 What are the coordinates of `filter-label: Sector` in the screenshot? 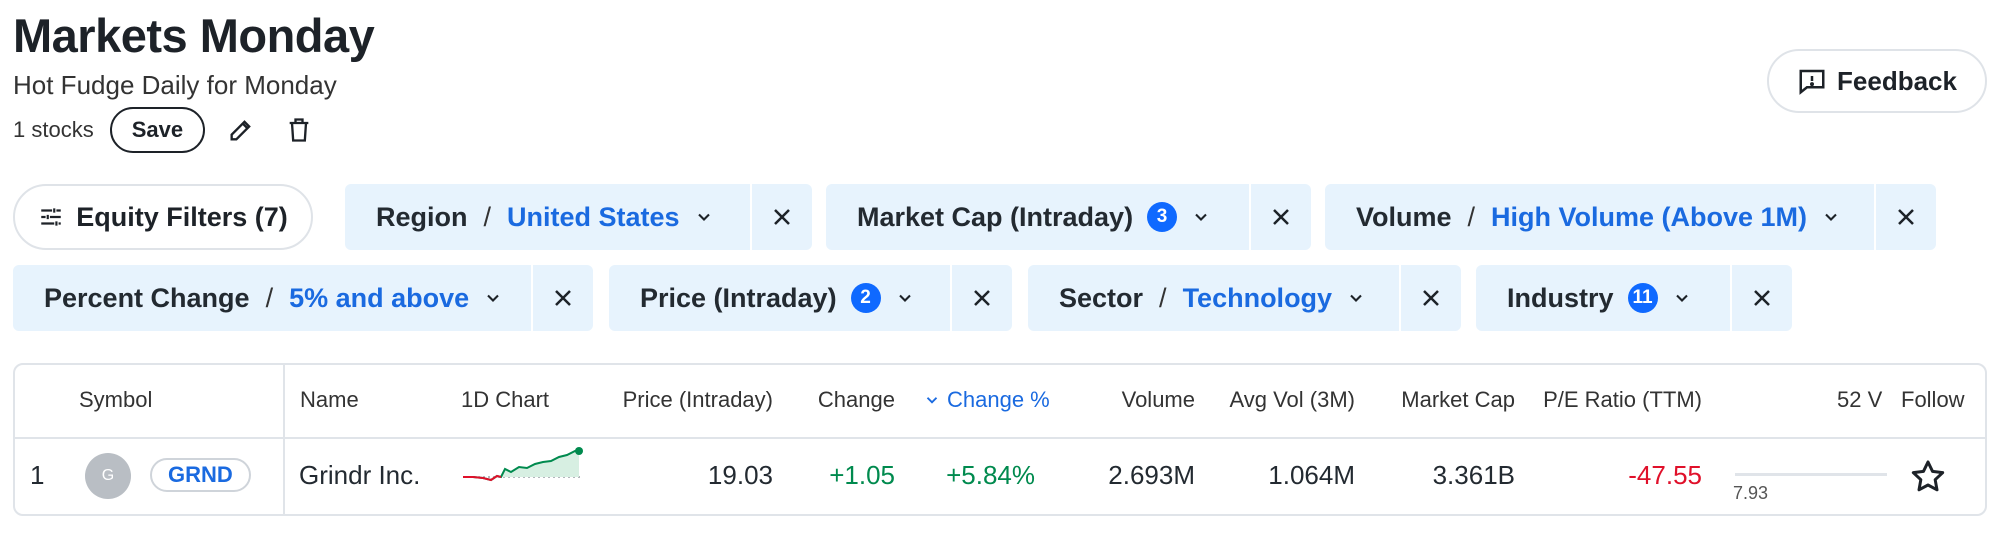 It's located at (1101, 297).